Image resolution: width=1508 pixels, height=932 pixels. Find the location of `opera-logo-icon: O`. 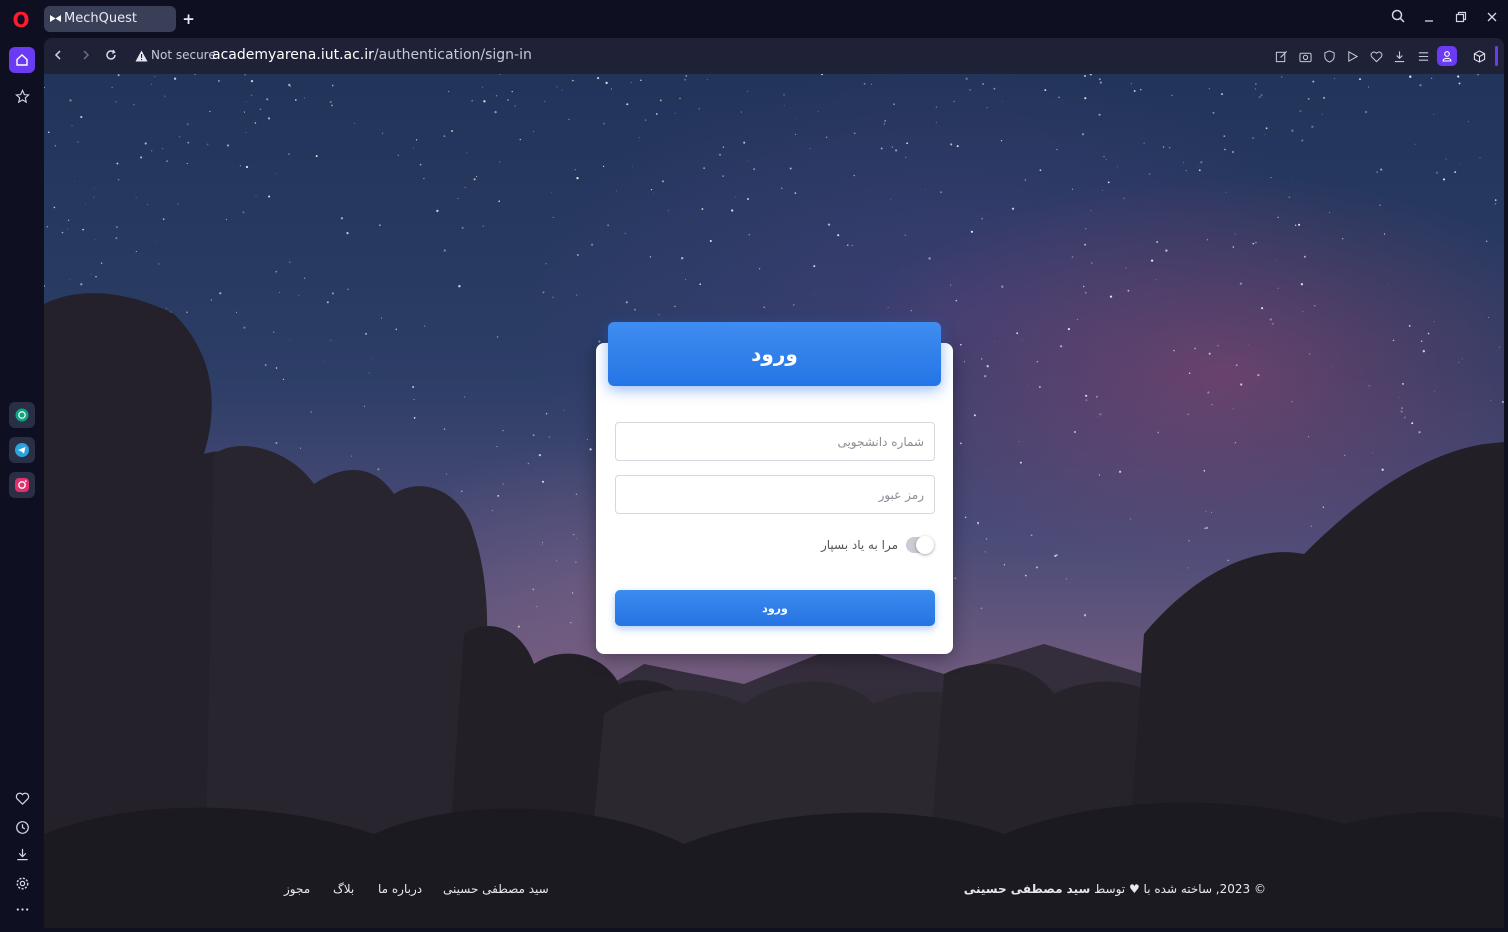

opera-logo-icon: O is located at coordinates (21, 20).